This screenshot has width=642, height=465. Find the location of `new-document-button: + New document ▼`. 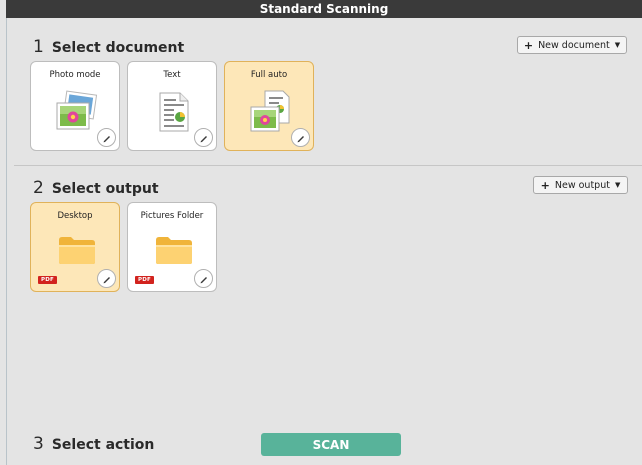

new-document-button: + New document ▼ is located at coordinates (572, 45).